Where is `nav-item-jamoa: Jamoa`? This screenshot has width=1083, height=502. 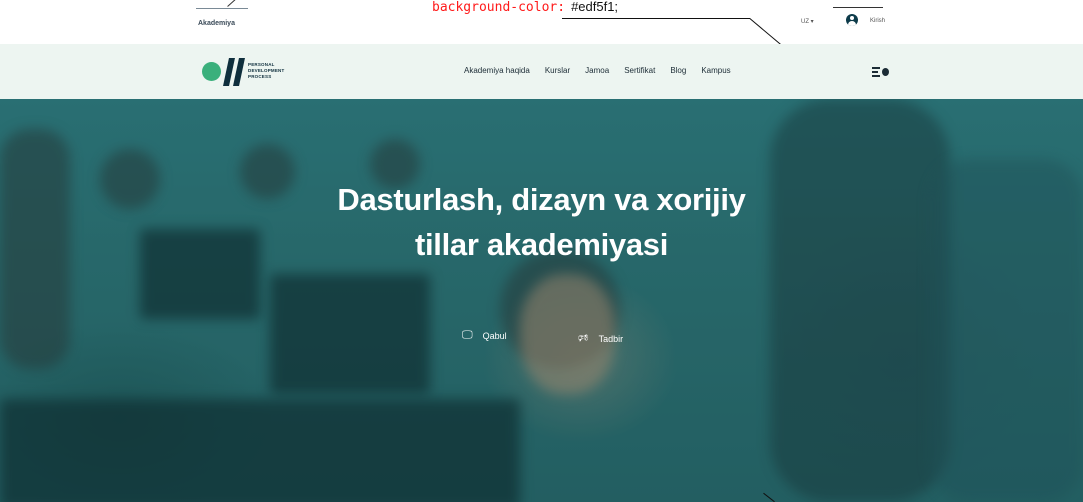
nav-item-jamoa: Jamoa is located at coordinates (597, 70).